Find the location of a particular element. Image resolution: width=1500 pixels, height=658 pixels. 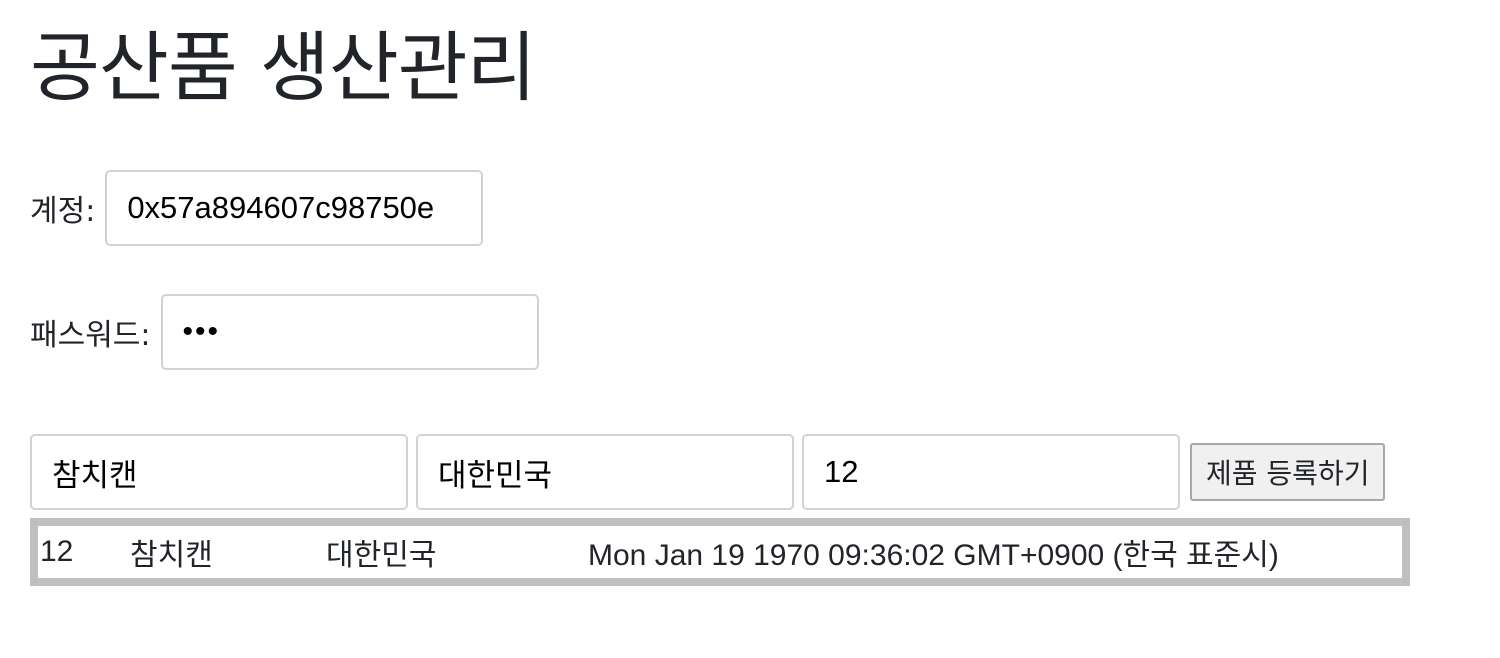

product-quantity-input is located at coordinates (991, 472).